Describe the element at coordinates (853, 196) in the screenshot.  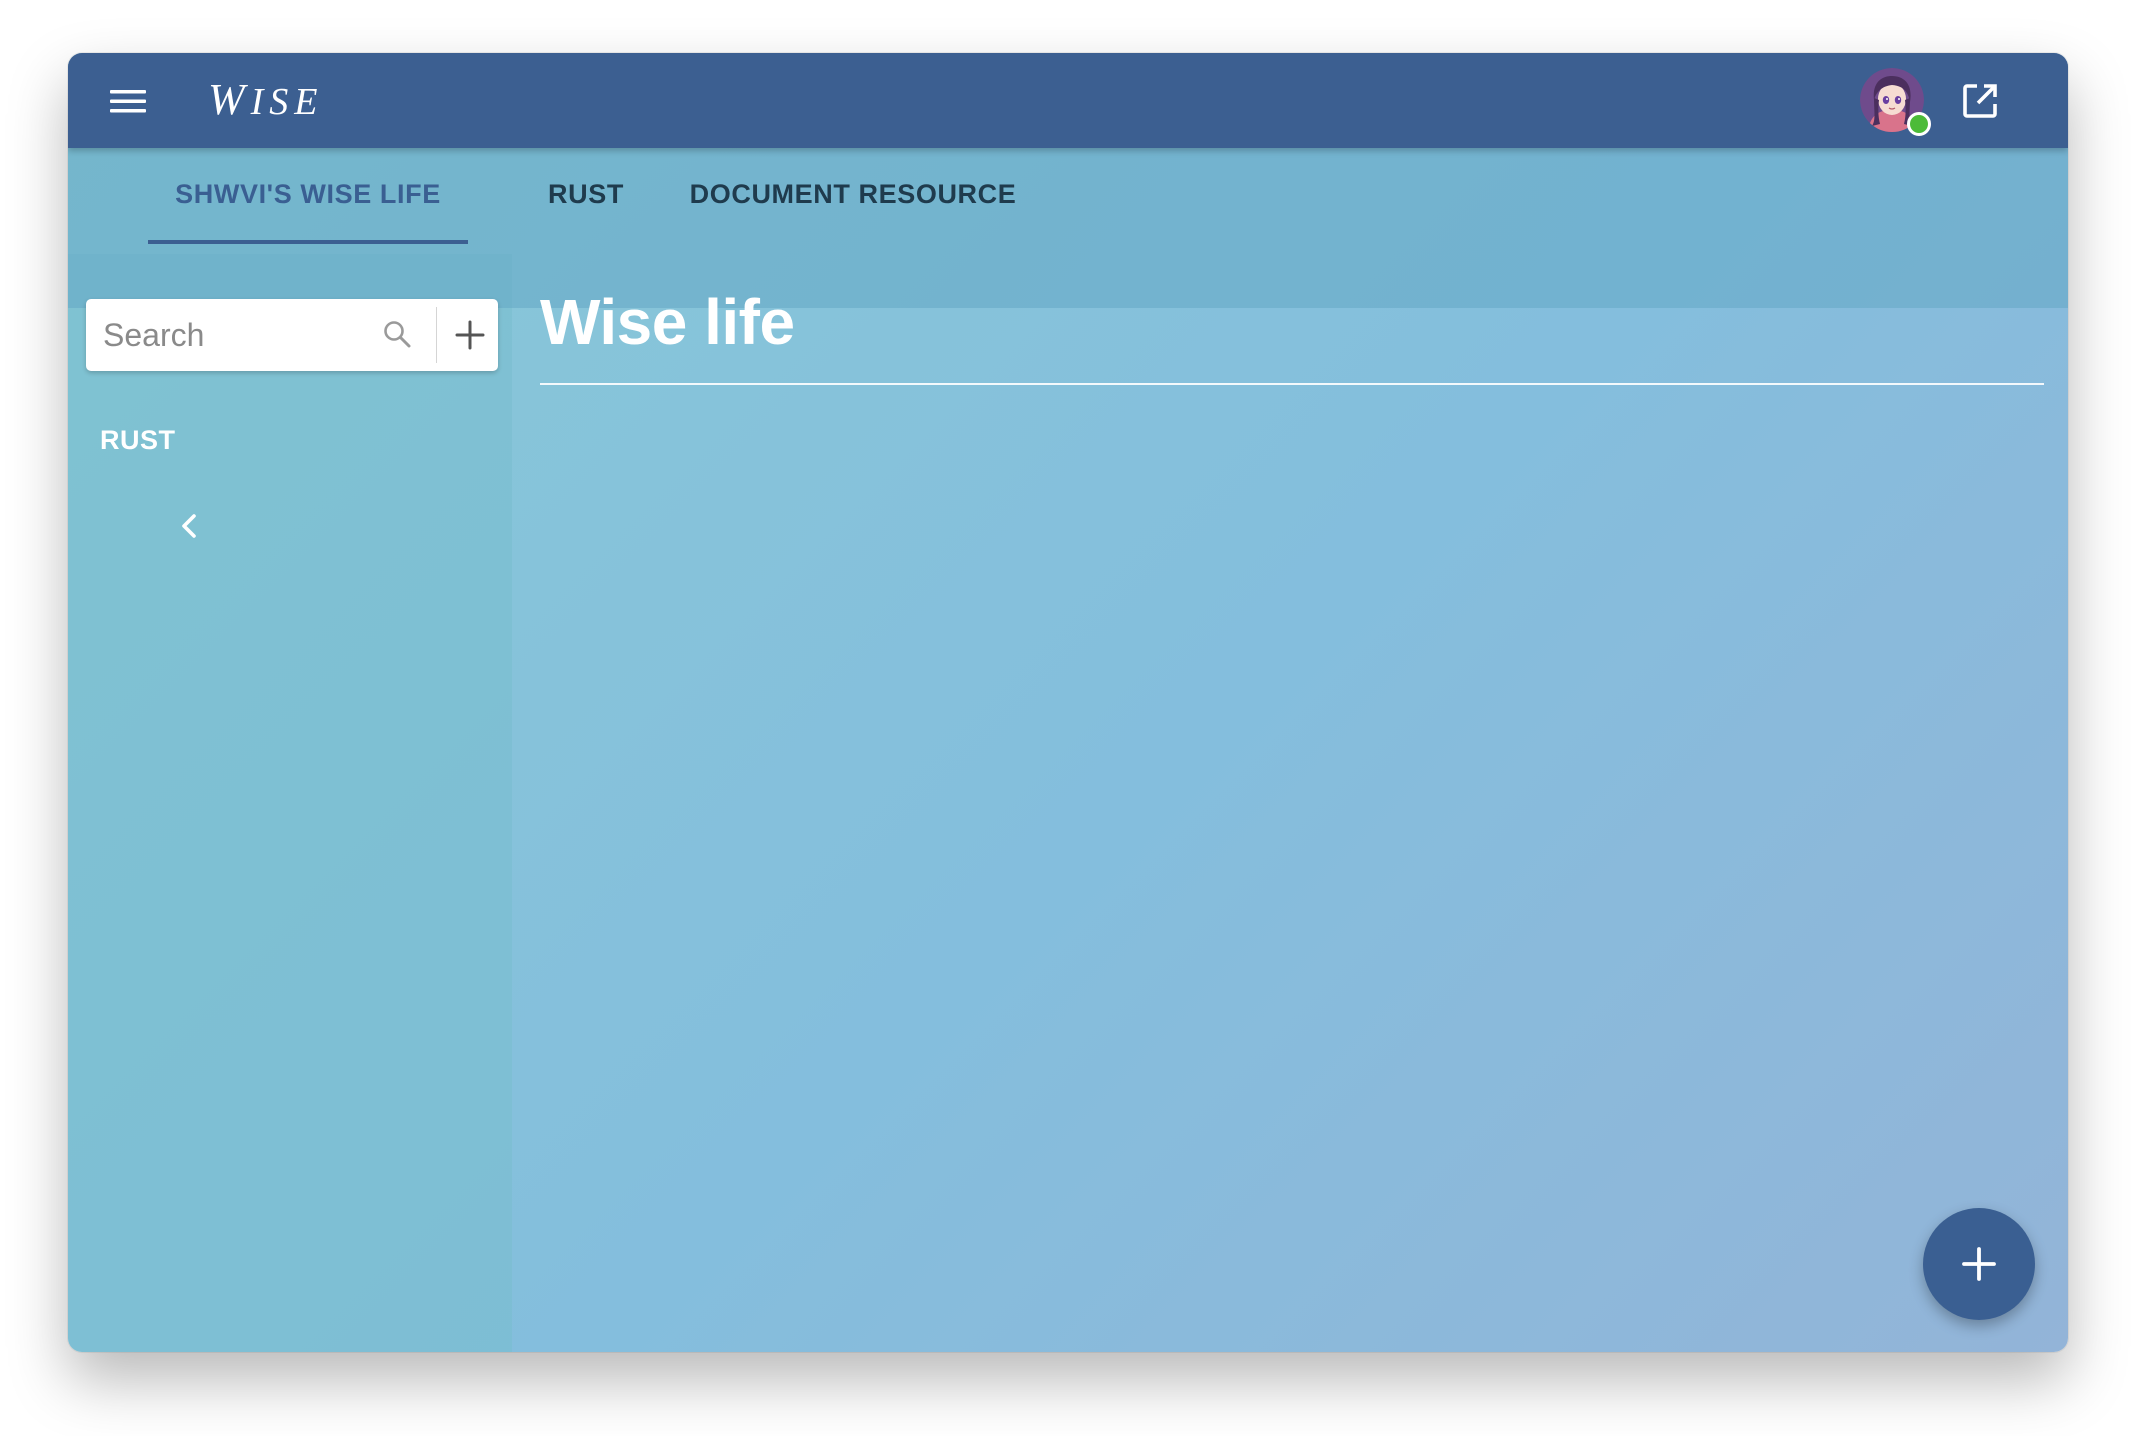
I see `tab-document-resource: DOCUMENT RESOURCE` at that location.